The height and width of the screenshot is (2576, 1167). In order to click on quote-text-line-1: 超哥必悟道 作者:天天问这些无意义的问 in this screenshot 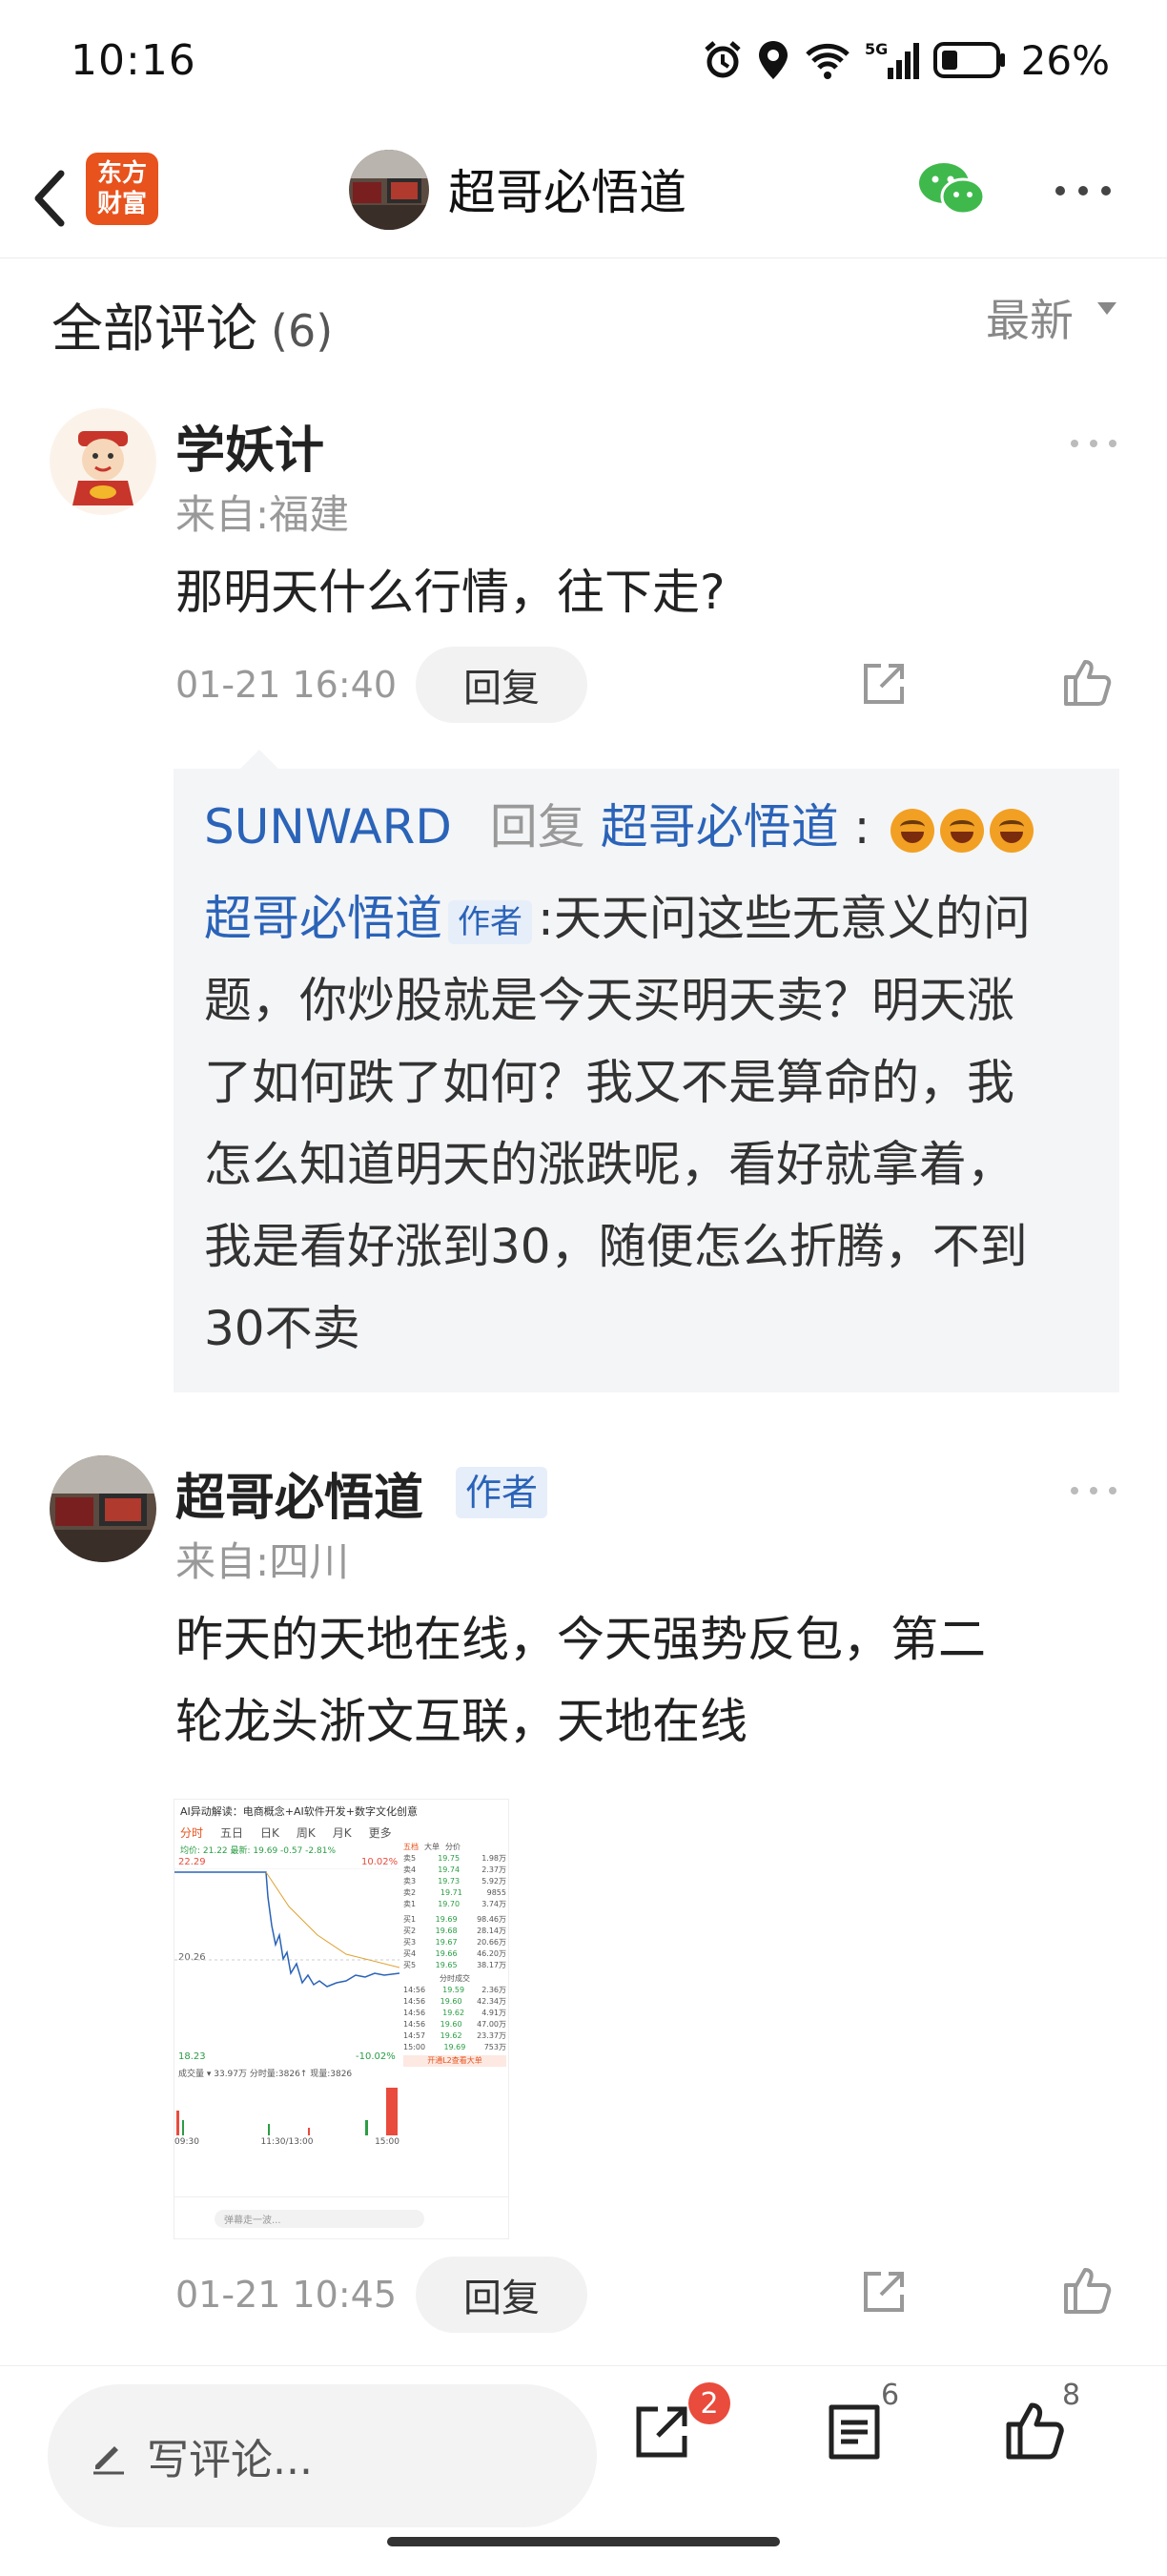, I will do `click(617, 918)`.